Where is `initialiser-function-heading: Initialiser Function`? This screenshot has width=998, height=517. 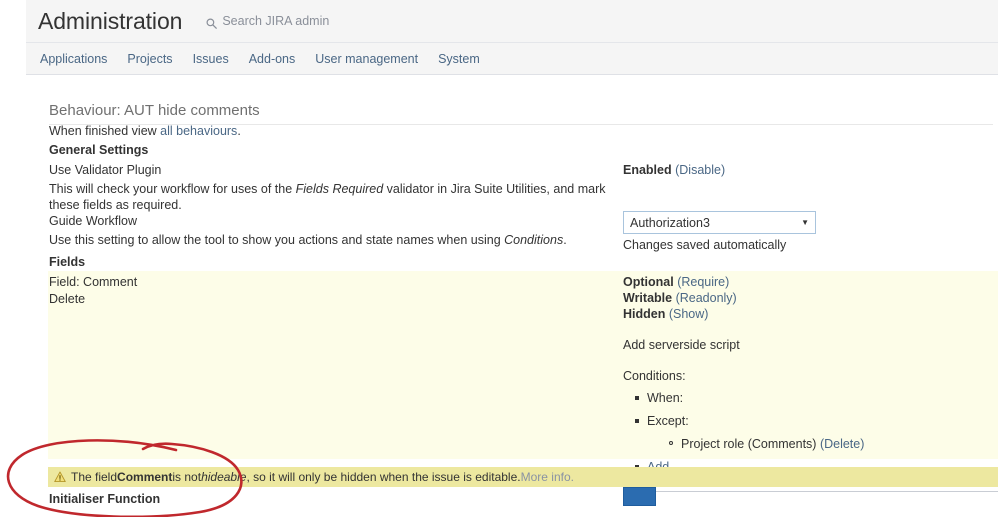 initialiser-function-heading: Initialiser Function is located at coordinates (105, 499).